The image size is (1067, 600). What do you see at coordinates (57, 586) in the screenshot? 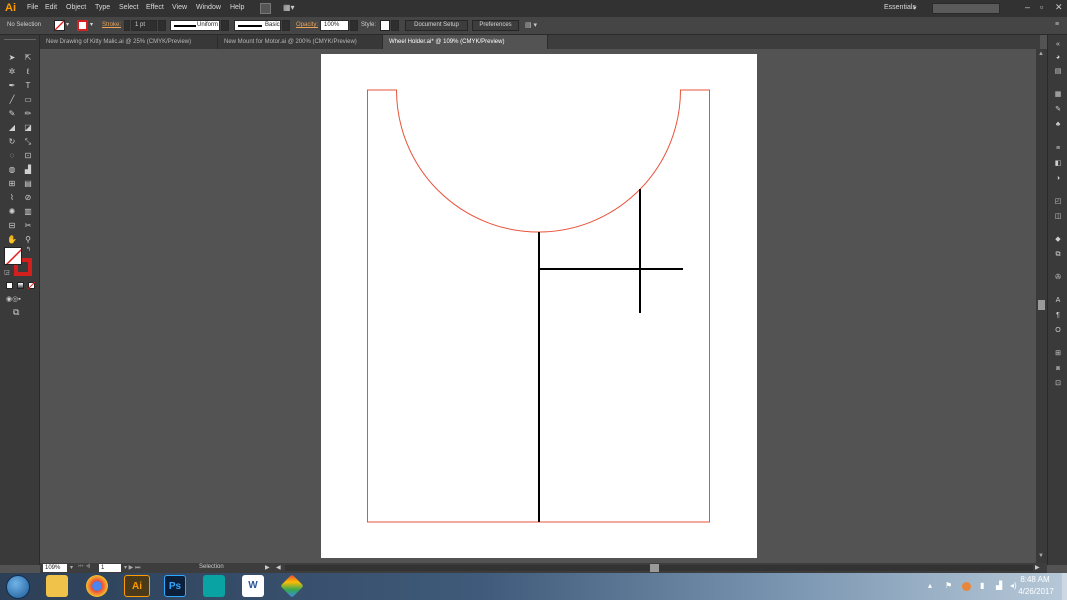
I see `explorer-taskbar-icon` at bounding box center [57, 586].